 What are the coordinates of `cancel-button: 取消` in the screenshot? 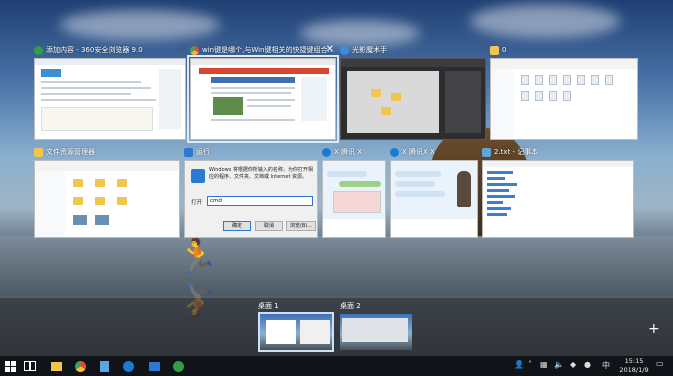 It's located at (269, 226).